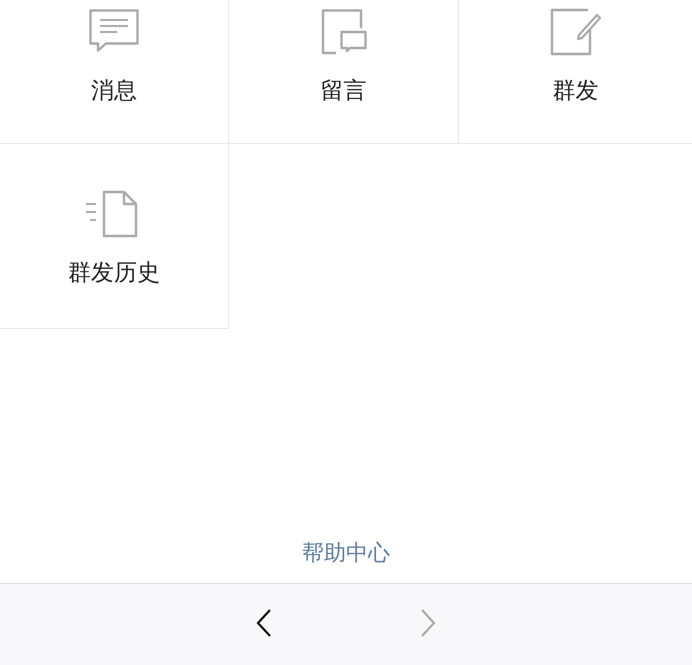 Image resolution: width=692 pixels, height=665 pixels. What do you see at coordinates (344, 72) in the screenshot?
I see `grid-item: 留言` at bounding box center [344, 72].